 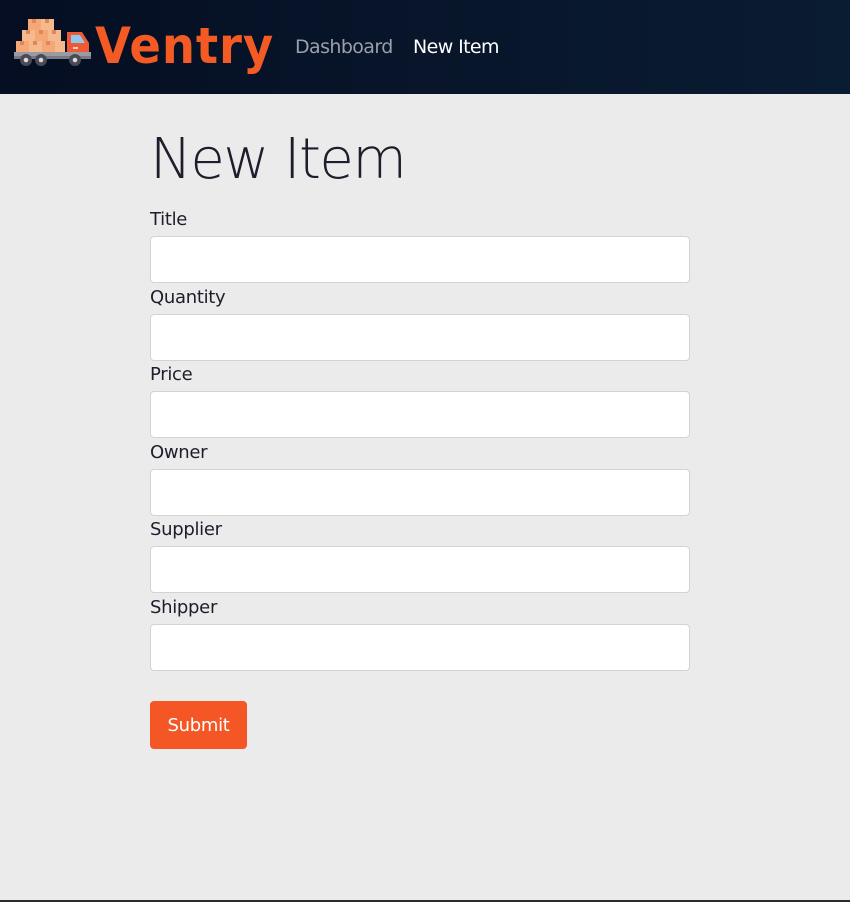 What do you see at coordinates (171, 374) in the screenshot?
I see `price-label: Price` at bounding box center [171, 374].